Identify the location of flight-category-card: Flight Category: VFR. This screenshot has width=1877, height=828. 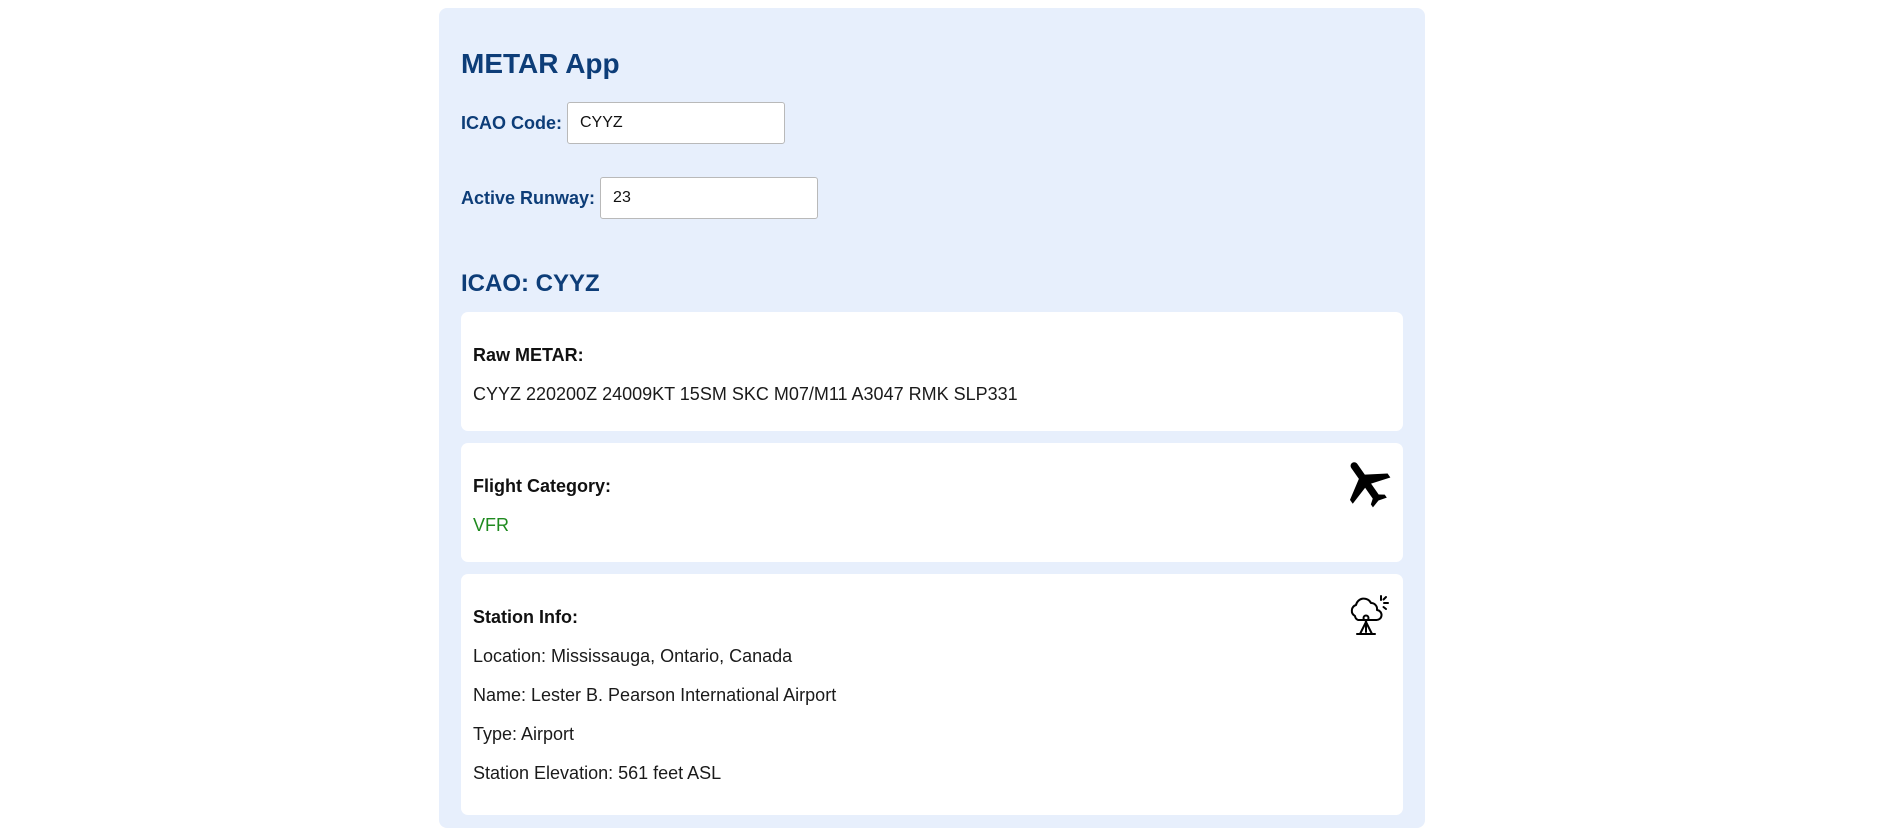
(932, 502).